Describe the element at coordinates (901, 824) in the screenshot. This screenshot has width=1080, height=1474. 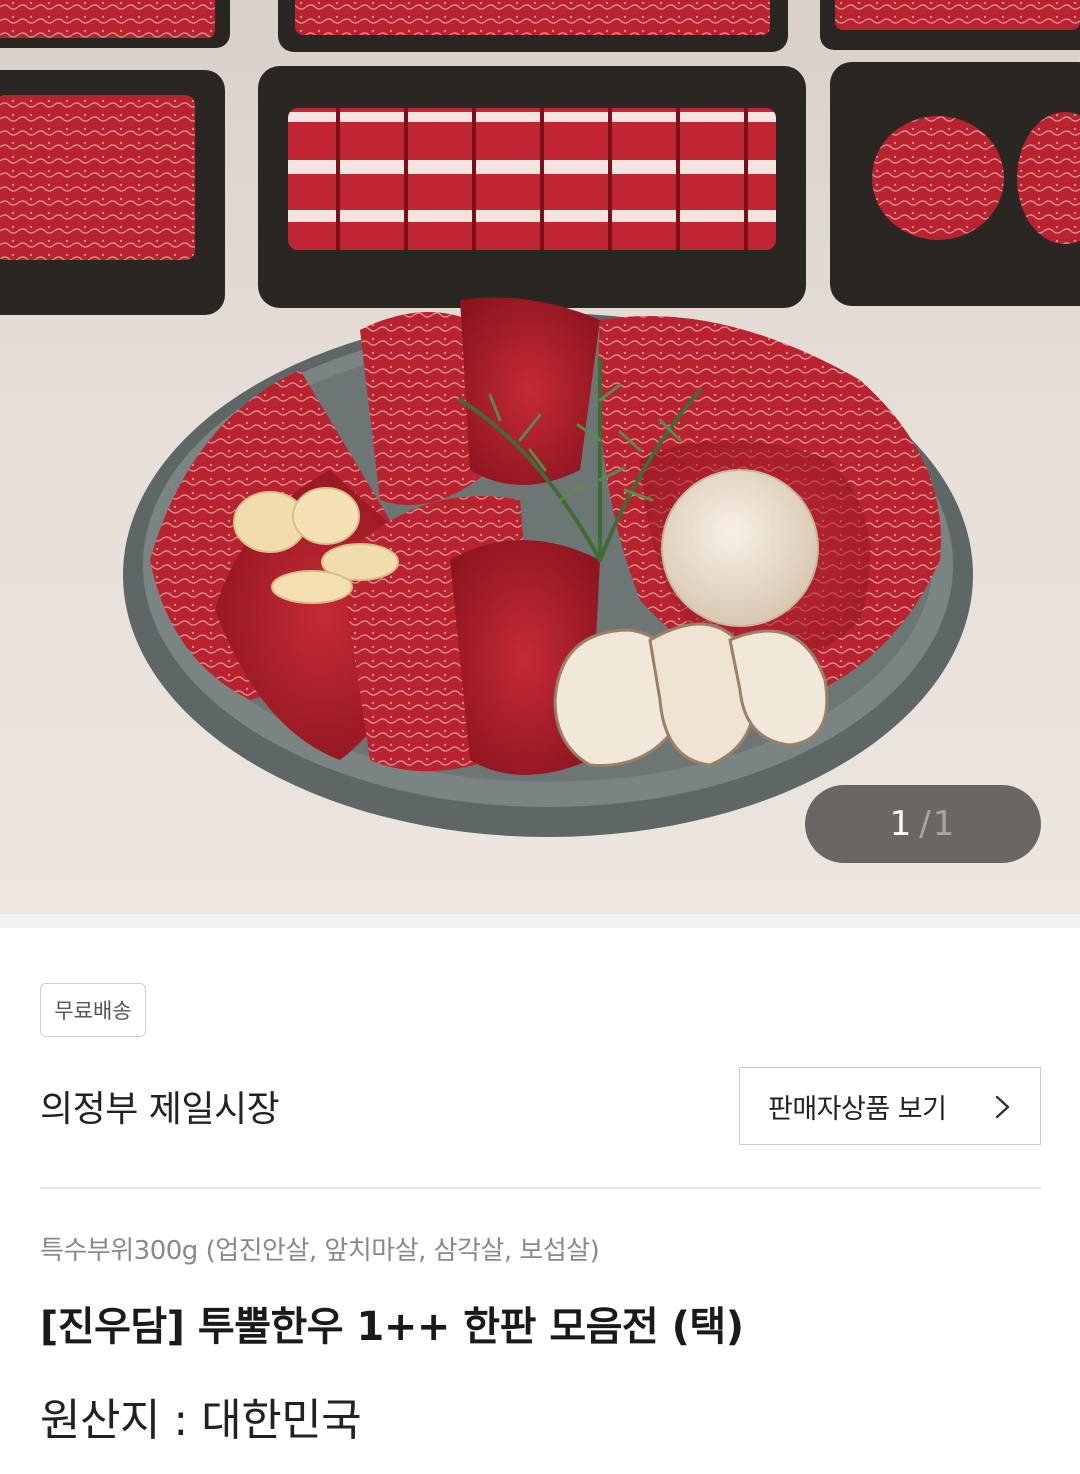
I see `image-counter-current: 1` at that location.